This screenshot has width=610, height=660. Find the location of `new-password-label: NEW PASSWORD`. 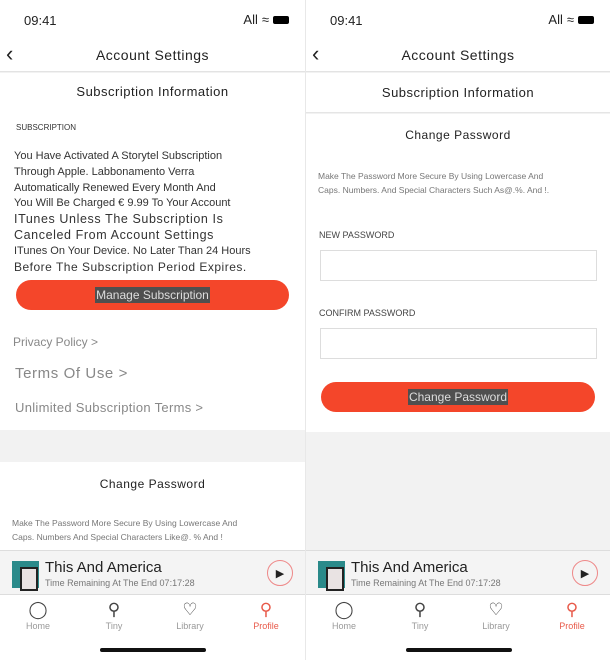

new-password-label: NEW PASSWORD is located at coordinates (357, 235).